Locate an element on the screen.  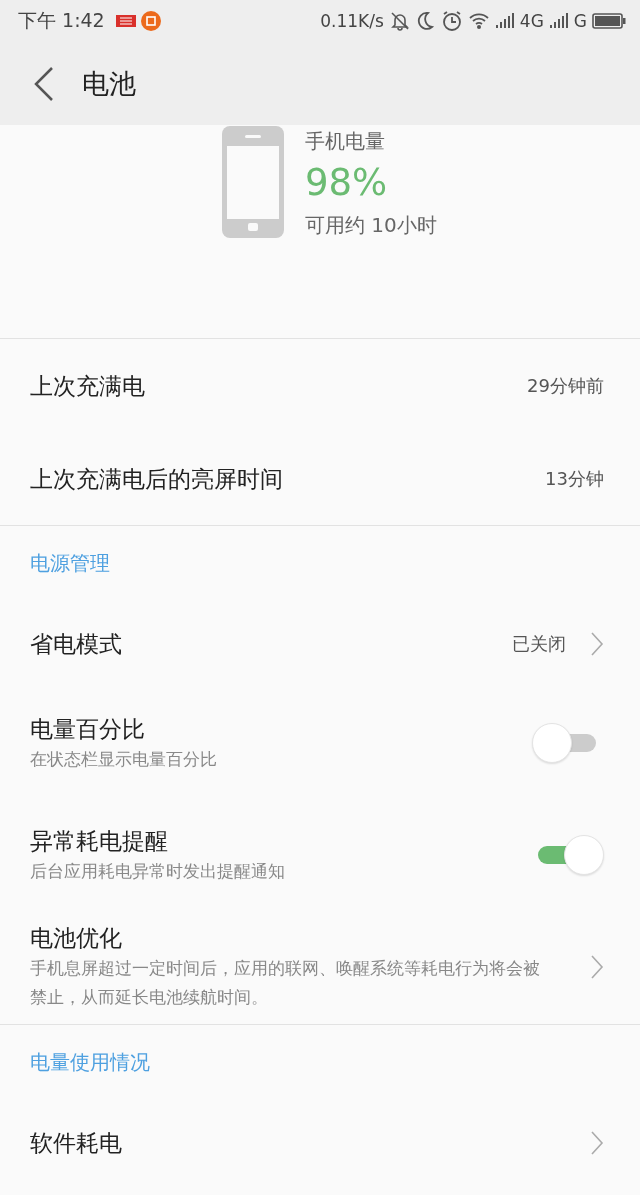
network-type: 4G is located at coordinates (531, 21).